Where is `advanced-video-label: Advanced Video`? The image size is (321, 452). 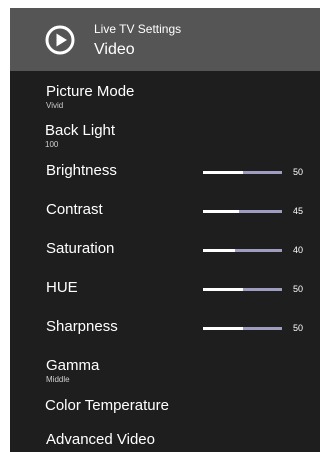 advanced-video-label: Advanced Video is located at coordinates (100, 439).